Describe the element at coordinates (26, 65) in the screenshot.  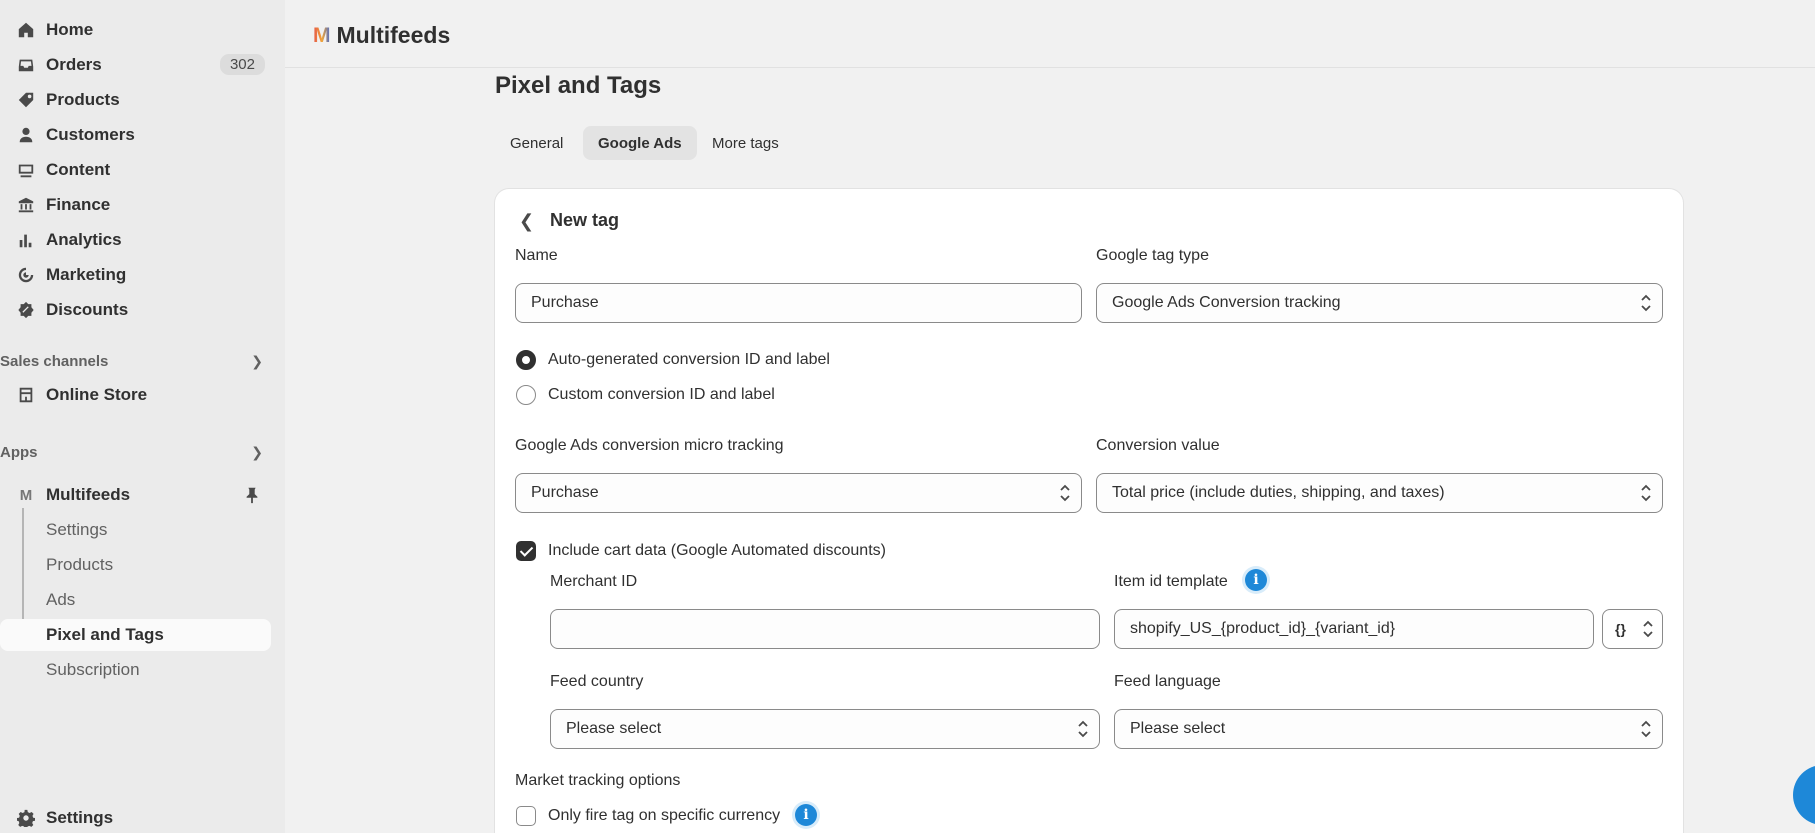
I see `inbox-icon` at that location.